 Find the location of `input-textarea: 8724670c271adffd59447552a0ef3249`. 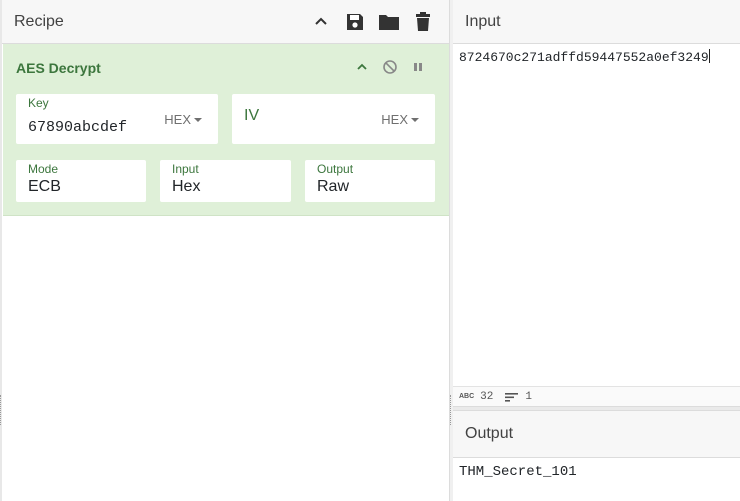

input-textarea: 8724670c271adffd59447552a0ef3249 is located at coordinates (584, 57).